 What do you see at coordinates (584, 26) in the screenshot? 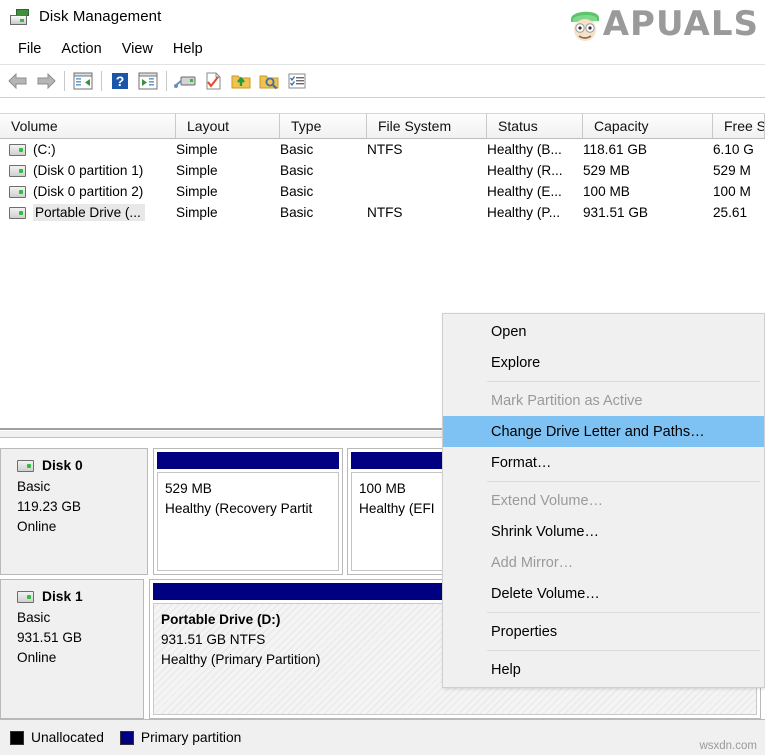
I see `mascot-face-icon` at bounding box center [584, 26].